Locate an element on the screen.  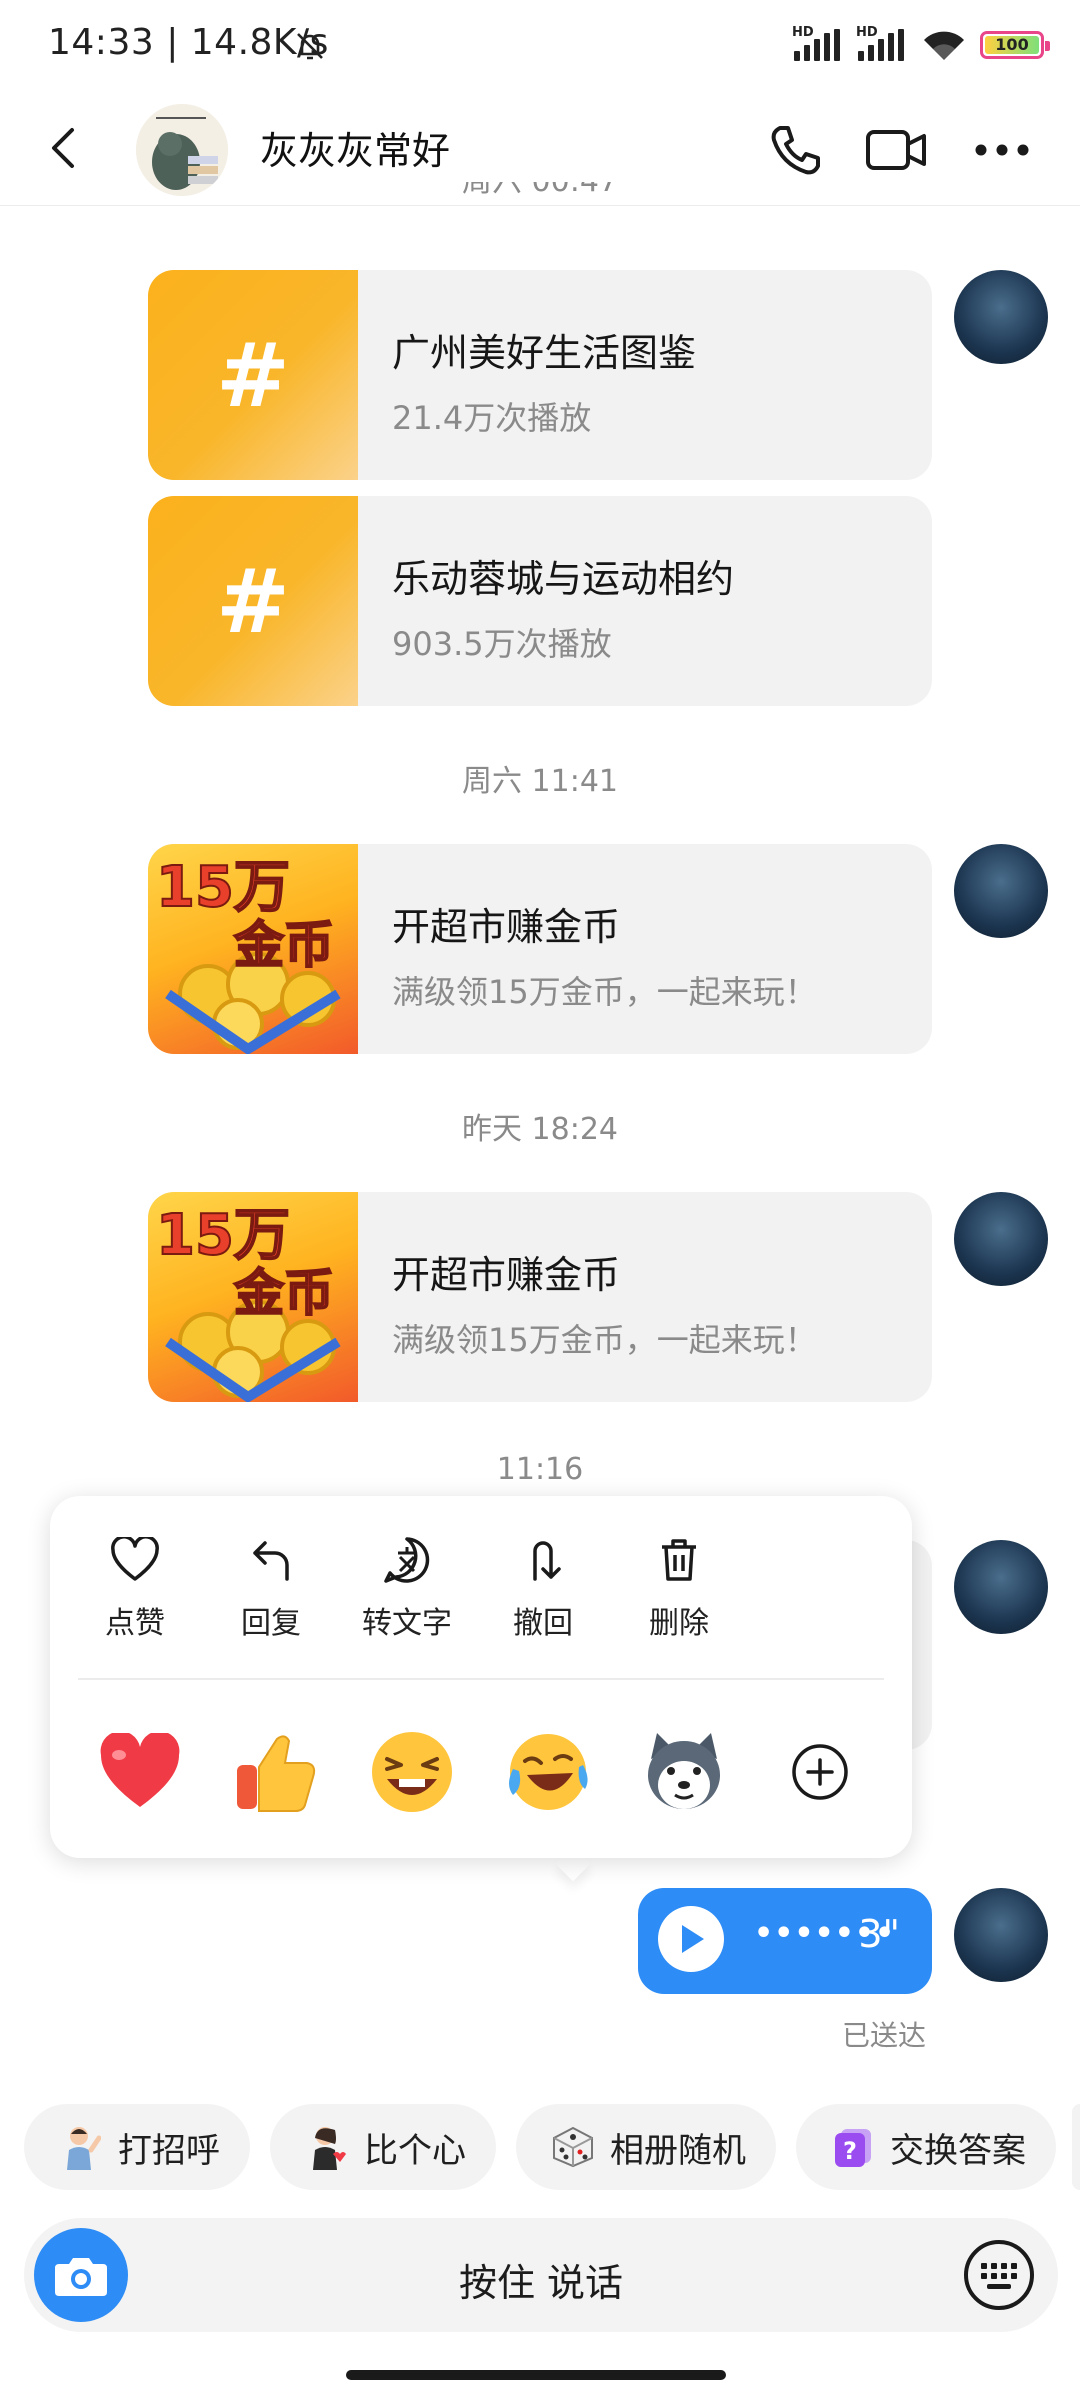
chip-next-partial is located at coordinates (1076, 2147).